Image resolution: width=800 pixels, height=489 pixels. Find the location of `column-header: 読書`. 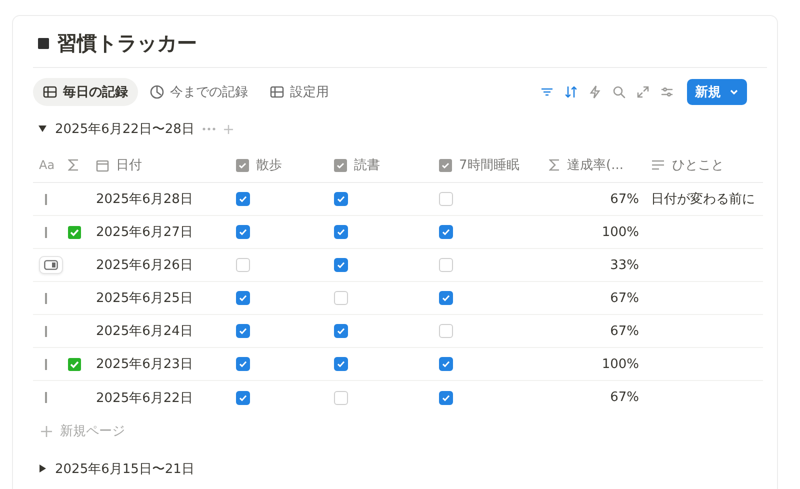

column-header: 読書 is located at coordinates (367, 165).